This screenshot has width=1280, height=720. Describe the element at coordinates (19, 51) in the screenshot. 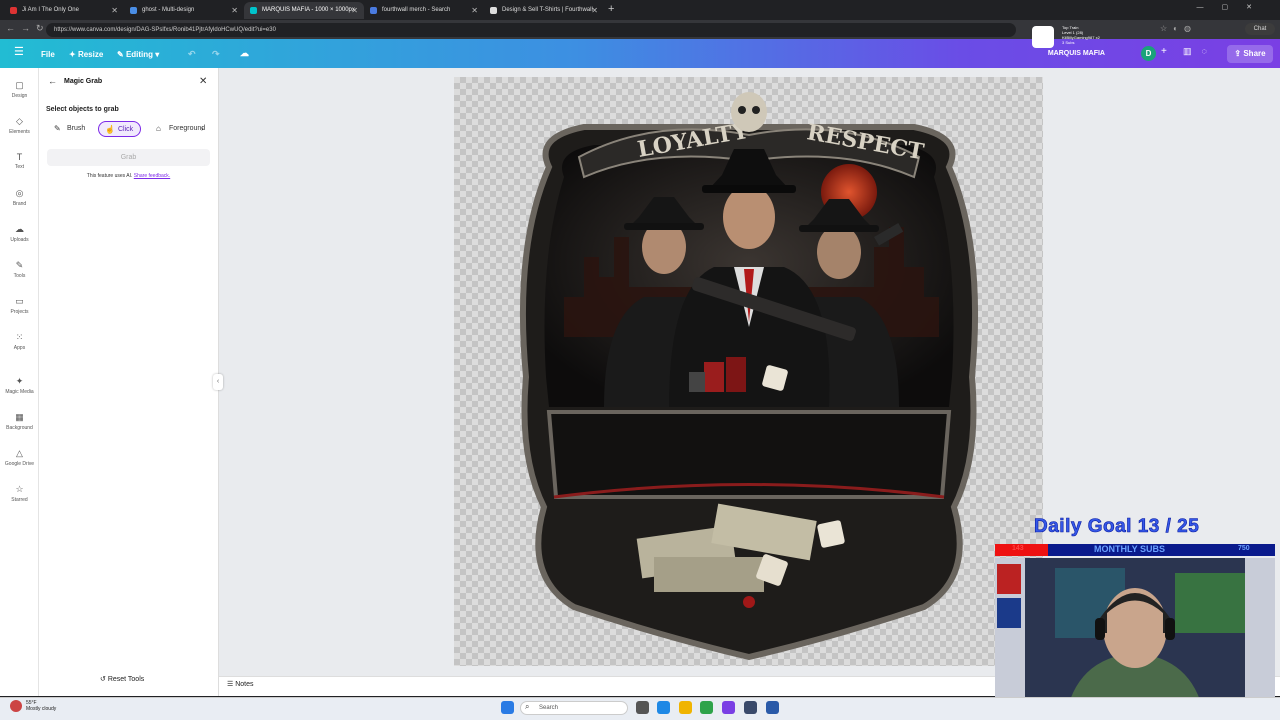

I see `menu-icon: ☰` at that location.